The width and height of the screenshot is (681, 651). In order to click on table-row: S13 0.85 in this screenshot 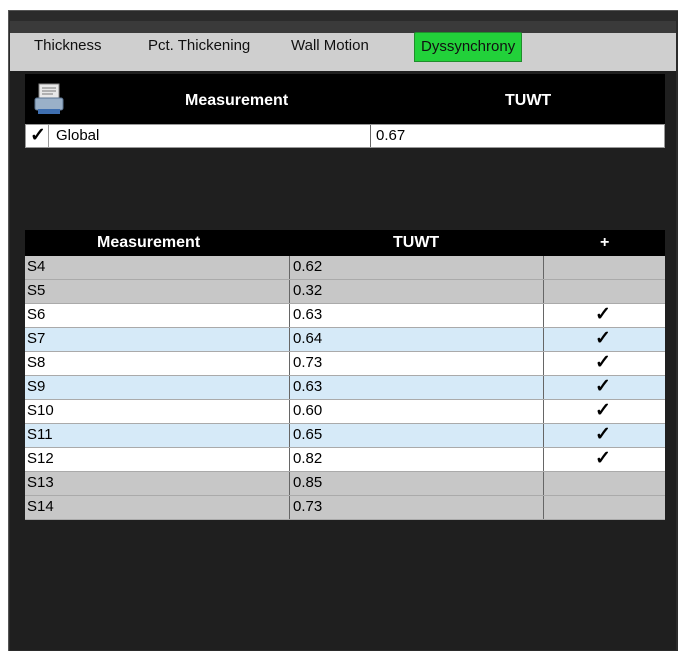, I will do `click(345, 484)`.